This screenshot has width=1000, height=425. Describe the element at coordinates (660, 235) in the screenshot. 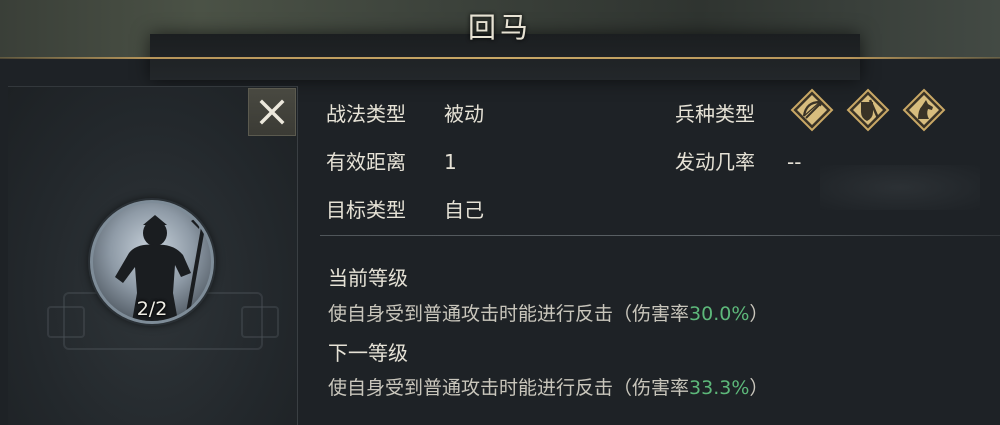

I see `section-divider` at that location.